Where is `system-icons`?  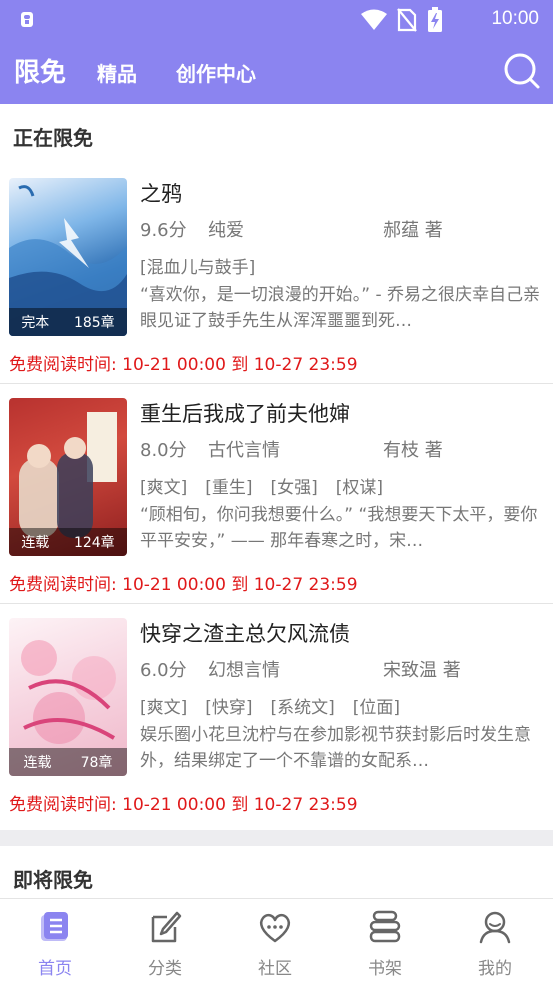 system-icons is located at coordinates (402, 20).